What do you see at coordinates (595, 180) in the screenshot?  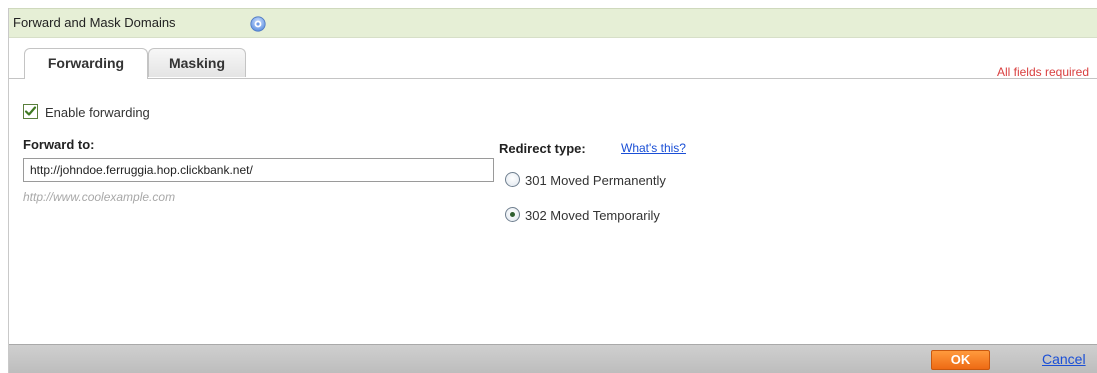 I see `radio-301-label: 301 Moved Permanently` at bounding box center [595, 180].